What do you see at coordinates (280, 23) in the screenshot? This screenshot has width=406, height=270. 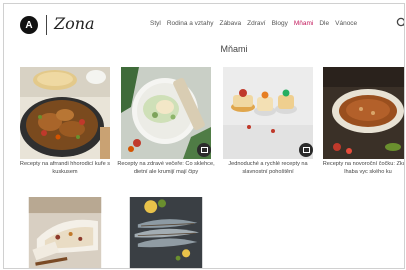 I see `nav-item-blogy: Blogy` at bounding box center [280, 23].